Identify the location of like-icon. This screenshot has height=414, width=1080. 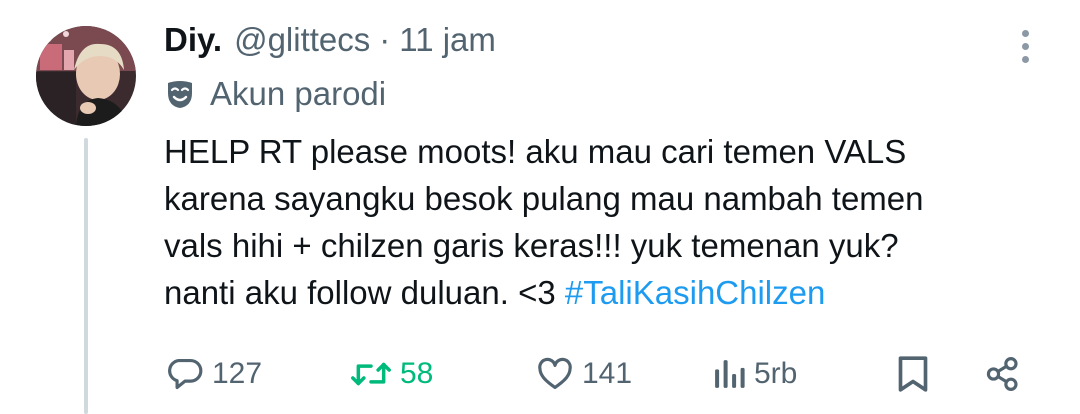
(555, 373).